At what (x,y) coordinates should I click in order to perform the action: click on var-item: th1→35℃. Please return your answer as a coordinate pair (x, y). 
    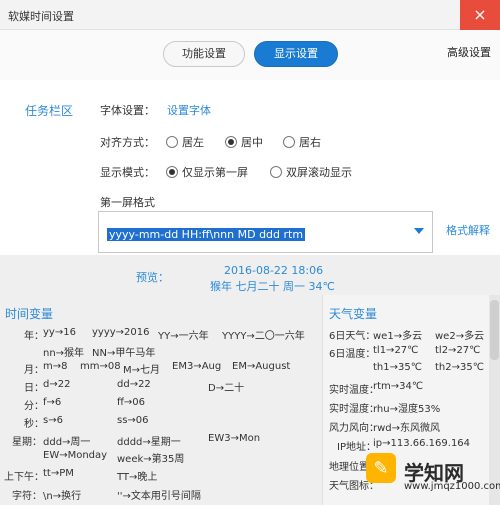
    Looking at the image, I should click on (397, 367).